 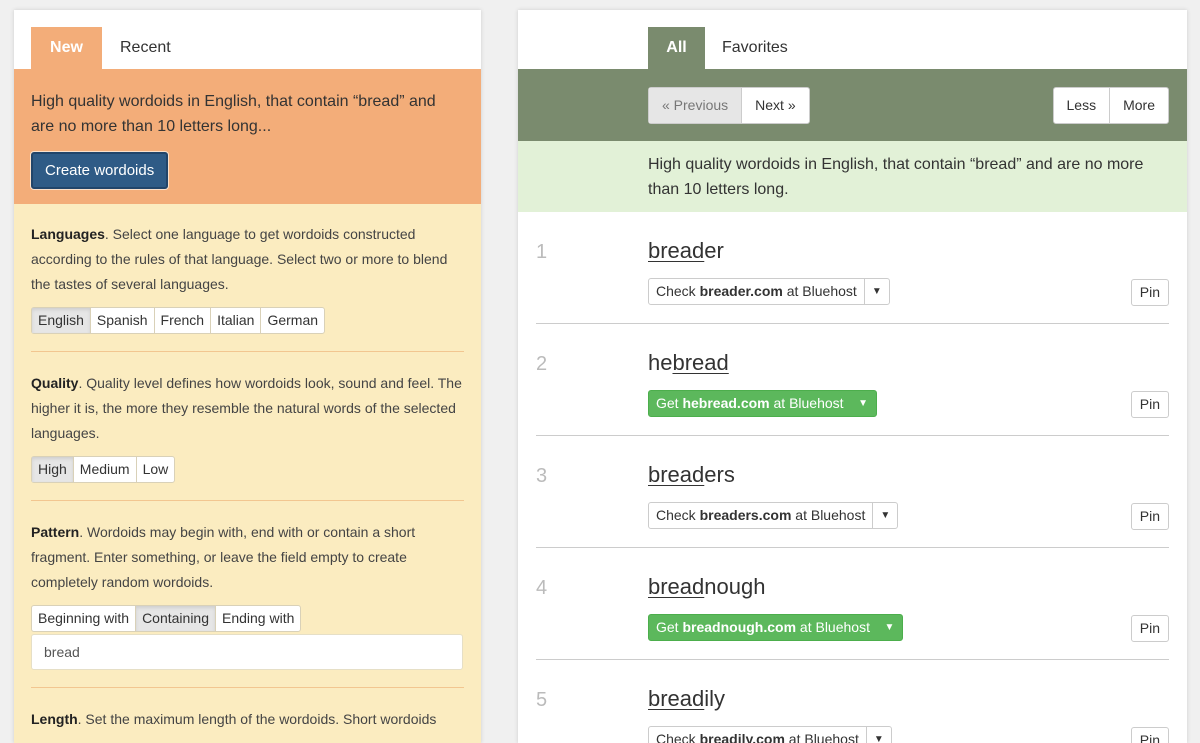 I want to click on more-button: More, so click(x=1138, y=105).